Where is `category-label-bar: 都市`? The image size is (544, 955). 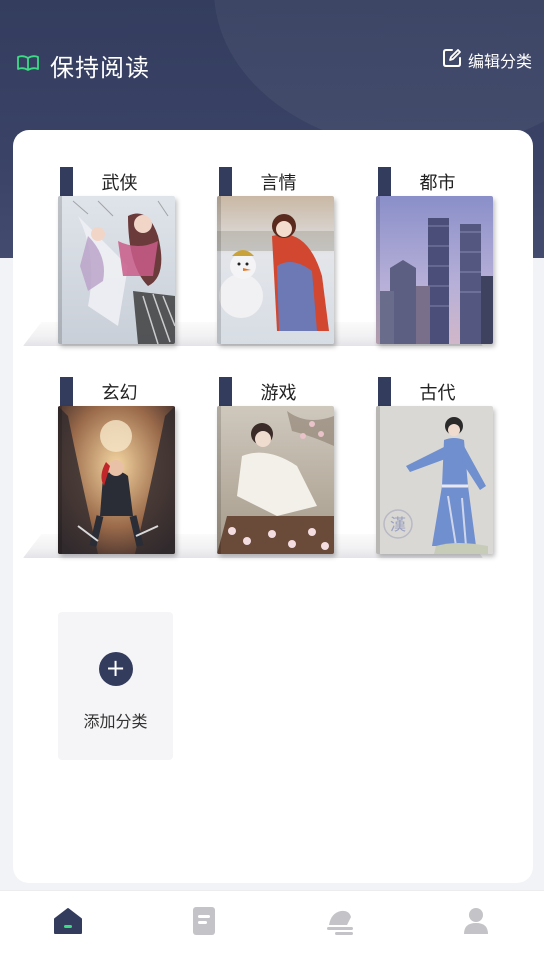 category-label-bar: 都市 is located at coordinates (431, 182).